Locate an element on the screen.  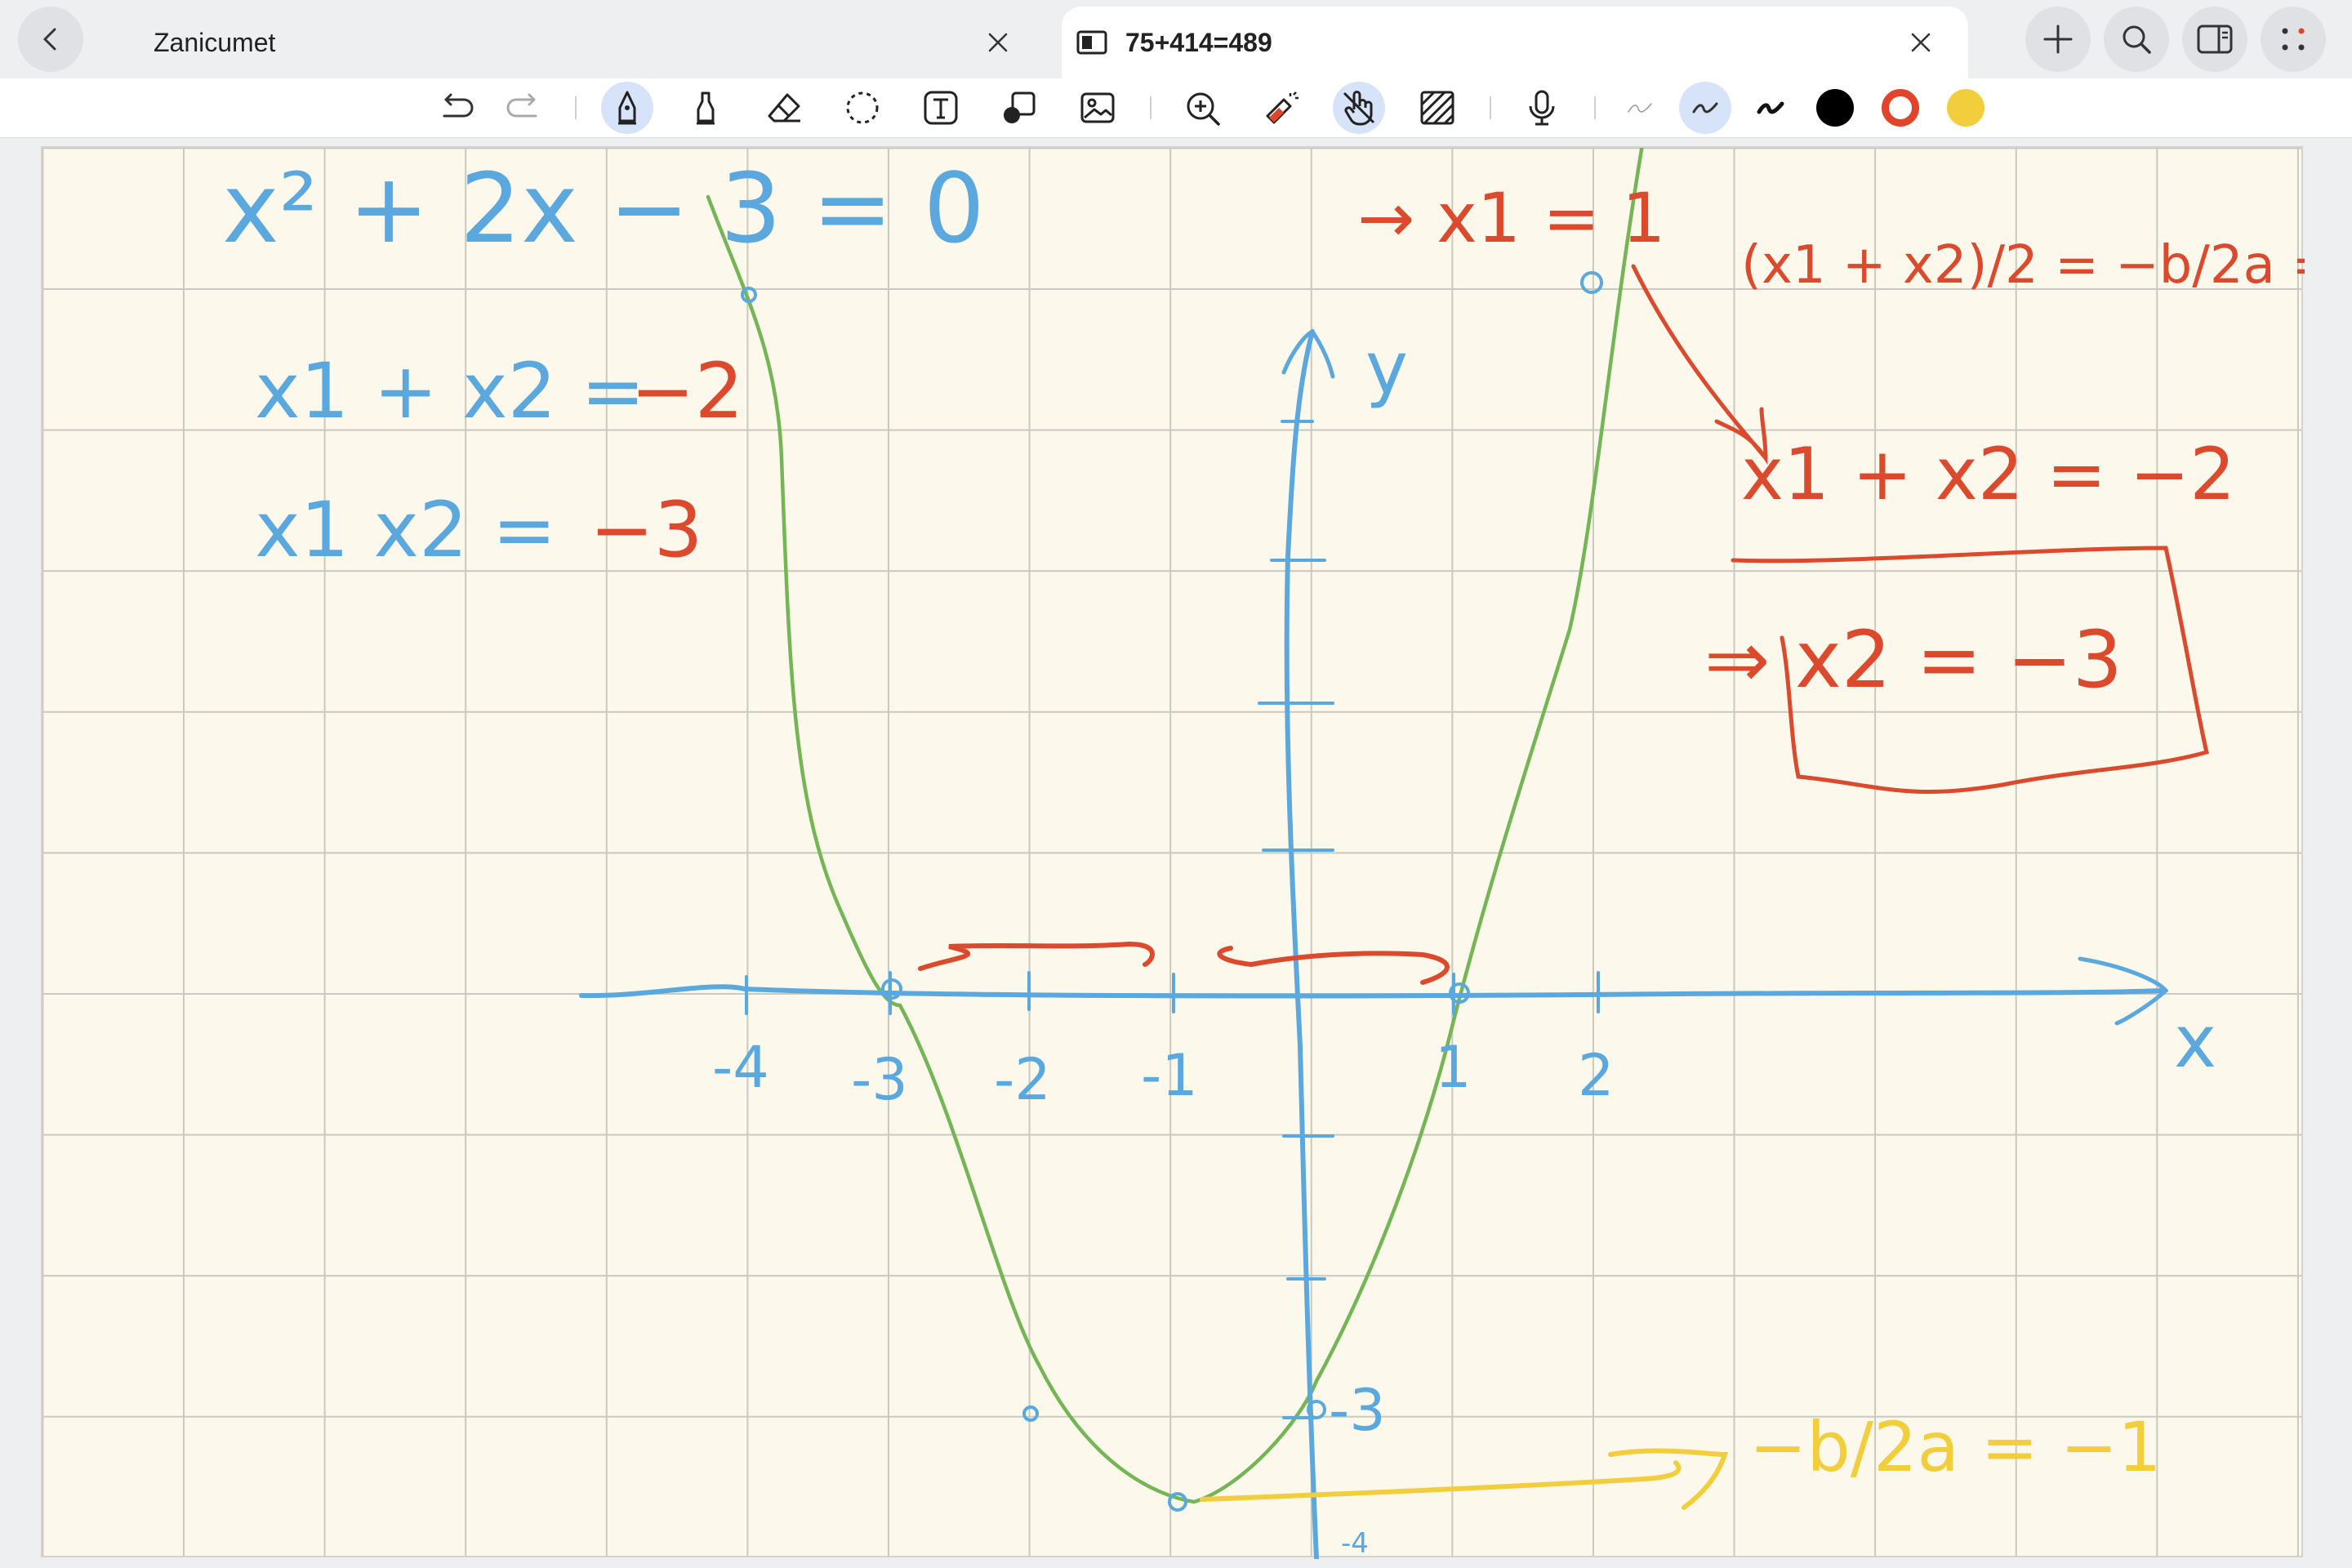
search-button is located at coordinates (2136, 39).